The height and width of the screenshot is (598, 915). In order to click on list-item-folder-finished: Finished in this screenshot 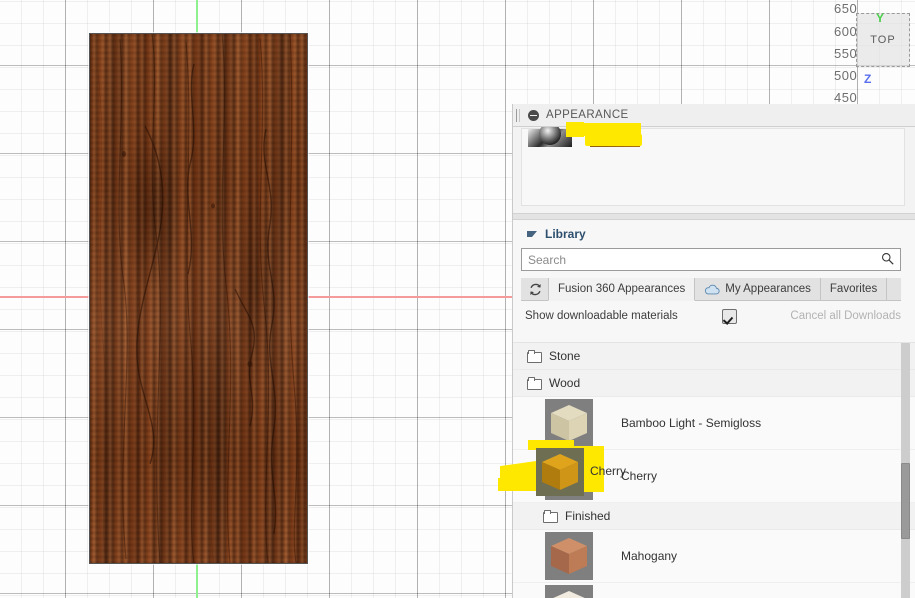, I will do `click(714, 516)`.